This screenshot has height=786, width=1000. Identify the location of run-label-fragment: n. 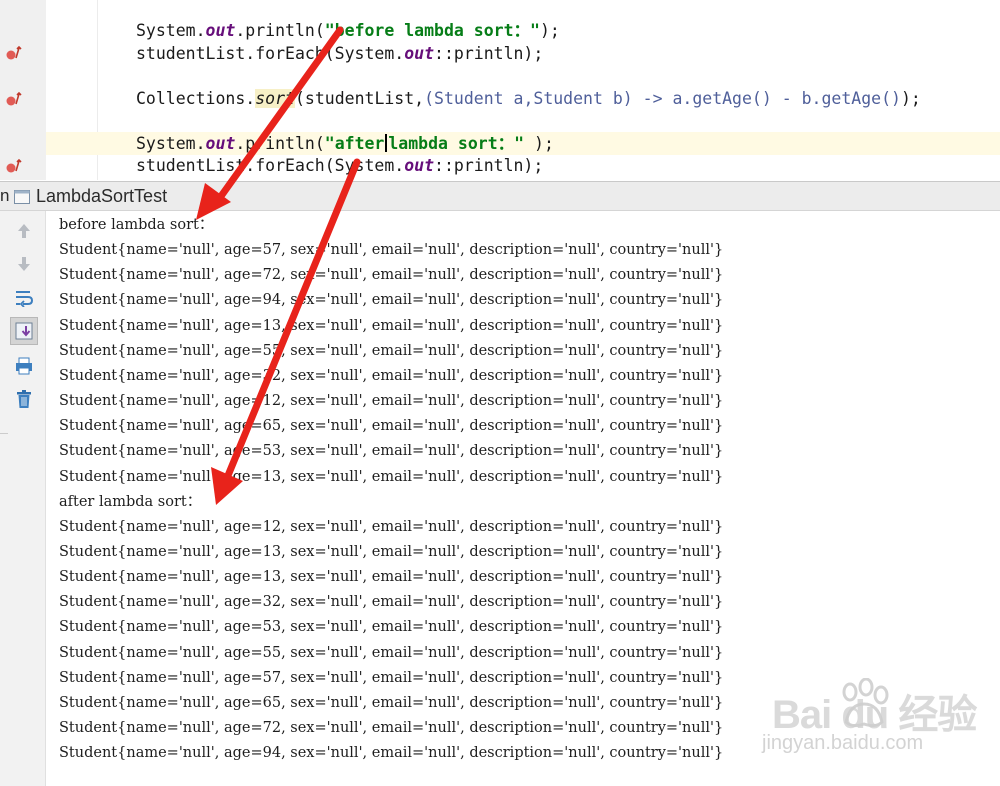
(5, 195).